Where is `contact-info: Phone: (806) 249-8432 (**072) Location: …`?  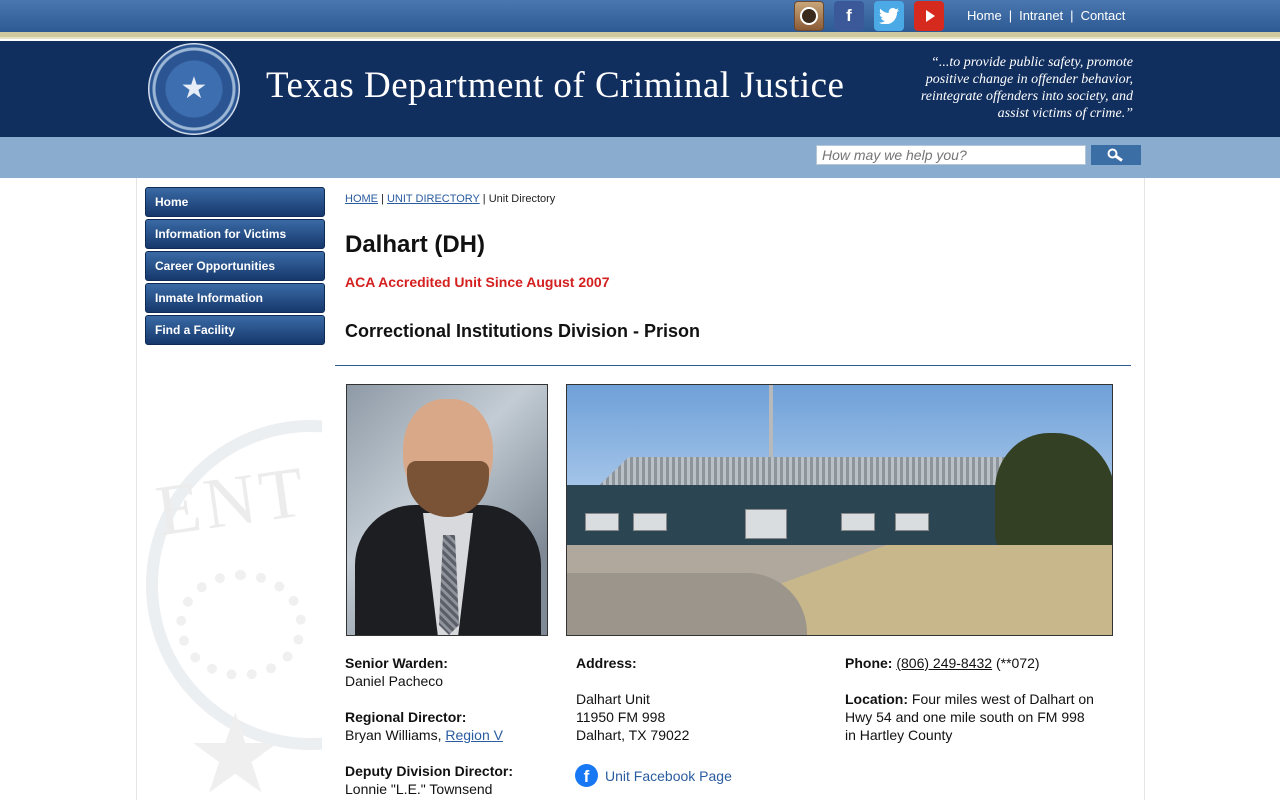 contact-info: Phone: (806) 249-8432 (**072) Location: … is located at coordinates (980, 699).